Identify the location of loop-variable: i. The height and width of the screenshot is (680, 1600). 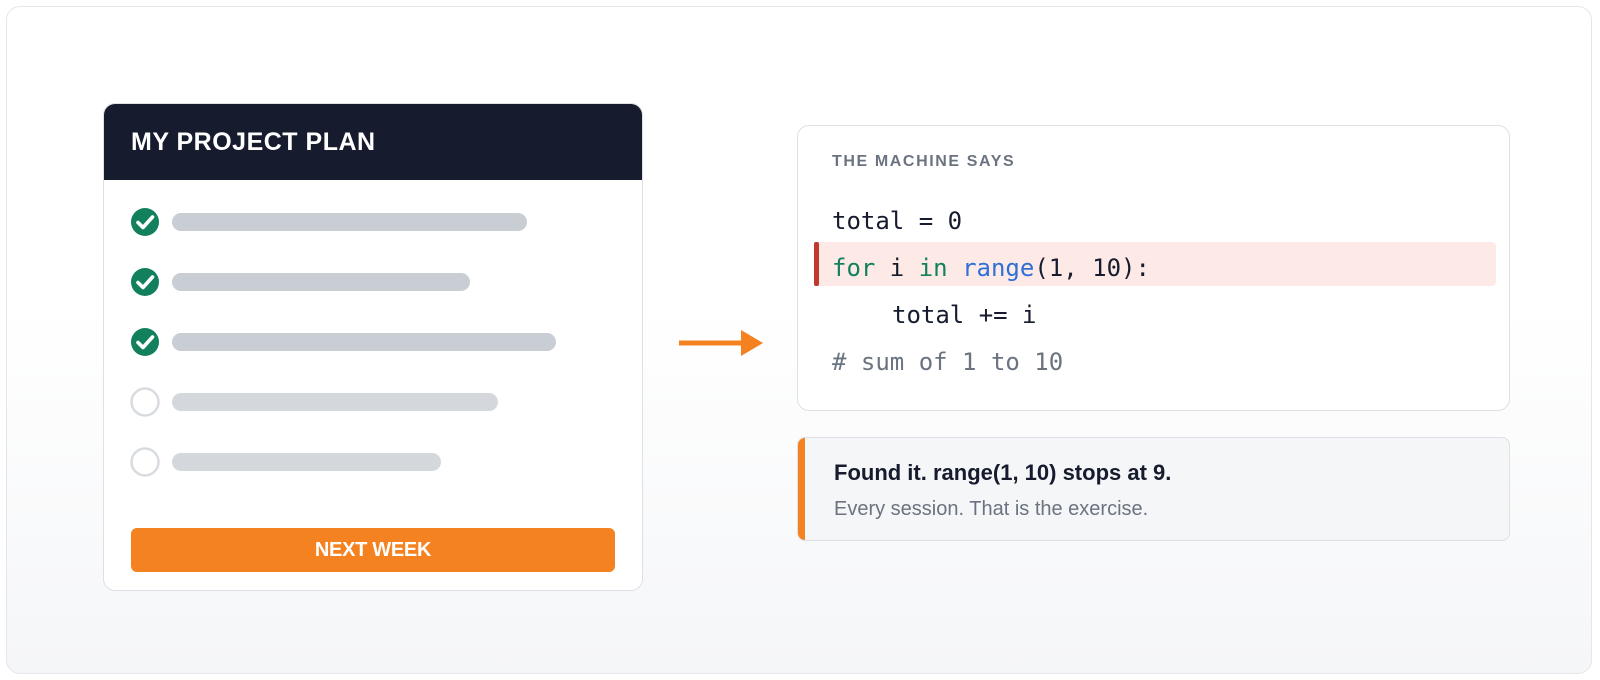
(897, 268).